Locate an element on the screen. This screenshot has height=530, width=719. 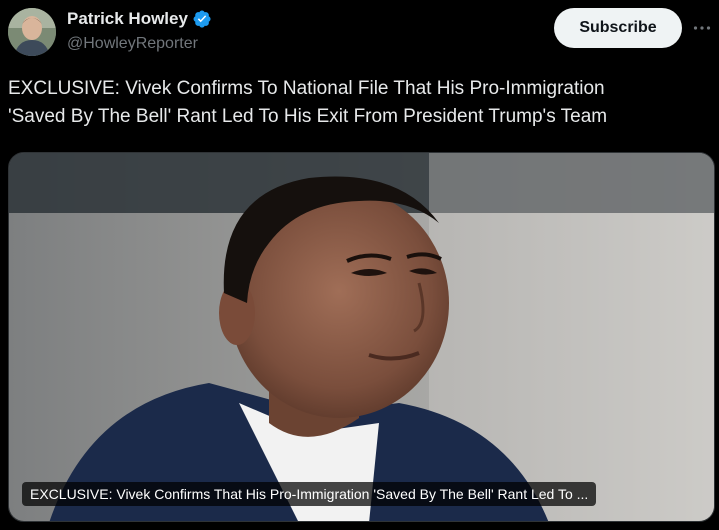
subscribe-button: Subscribe is located at coordinates (618, 28).